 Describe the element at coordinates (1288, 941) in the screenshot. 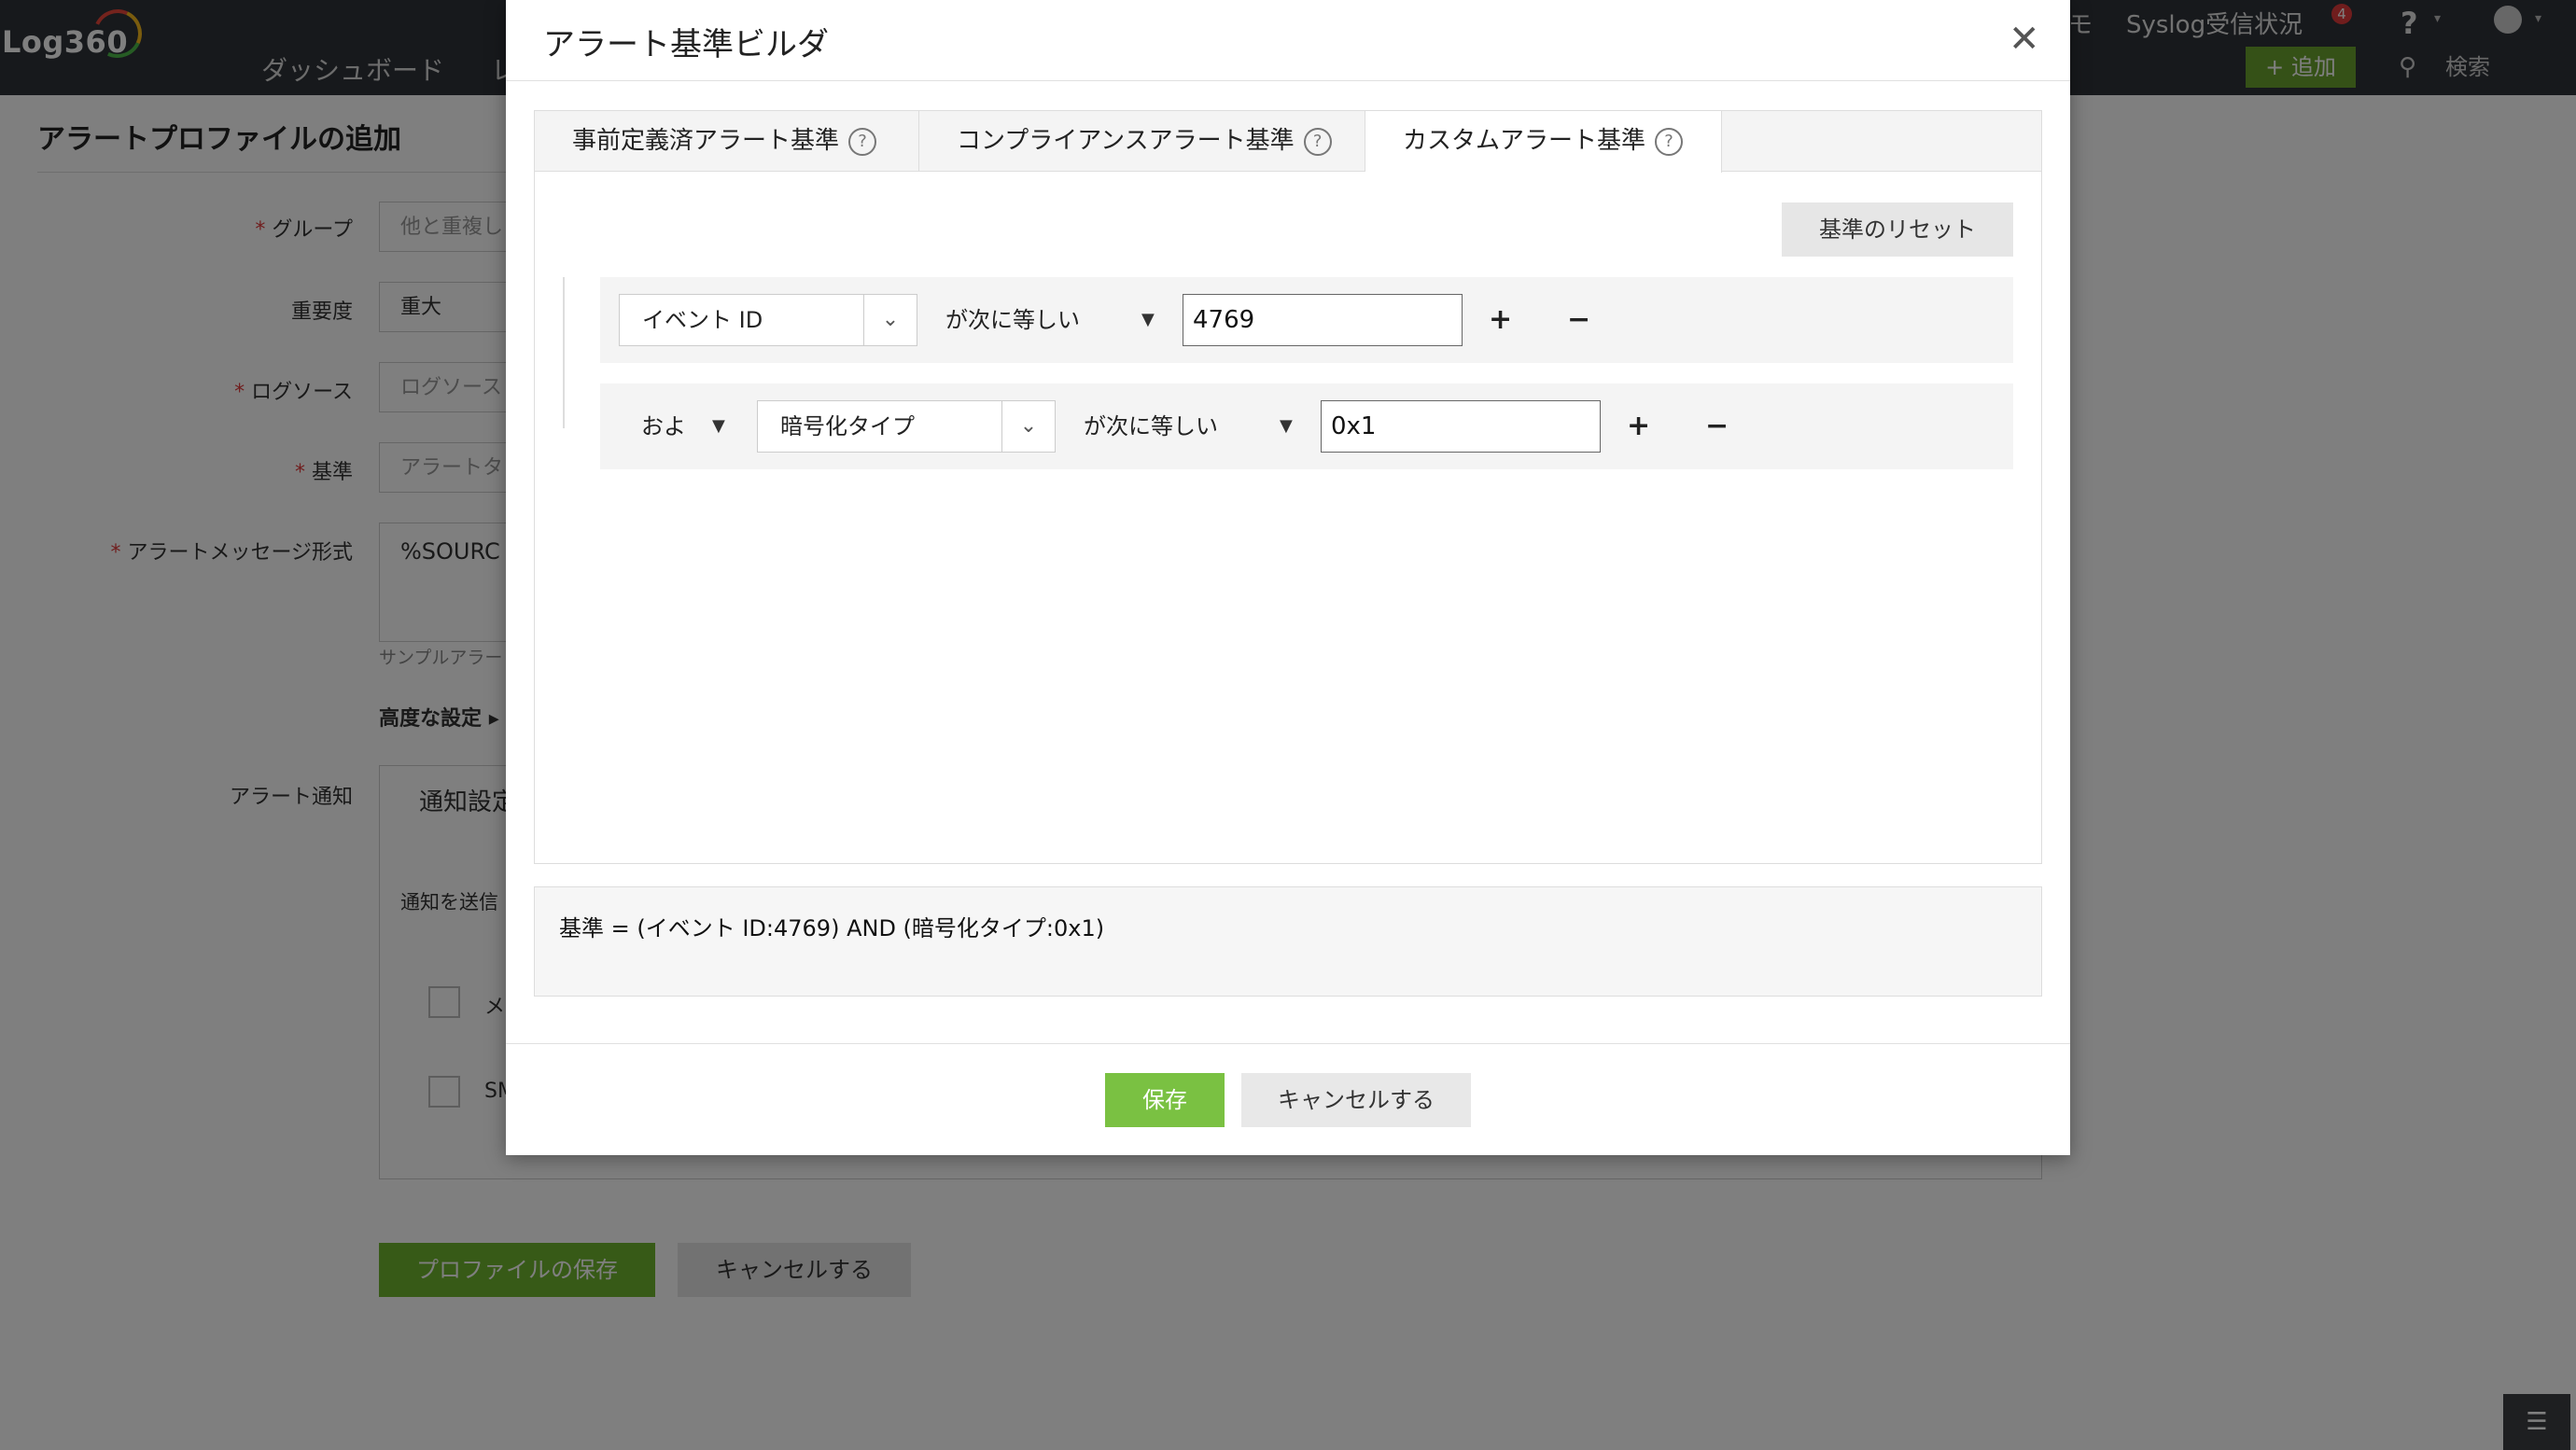

I see `criteria-summary: 基準 = (イベント ID:4769) AND (暗号化タイプ:0x1)` at that location.